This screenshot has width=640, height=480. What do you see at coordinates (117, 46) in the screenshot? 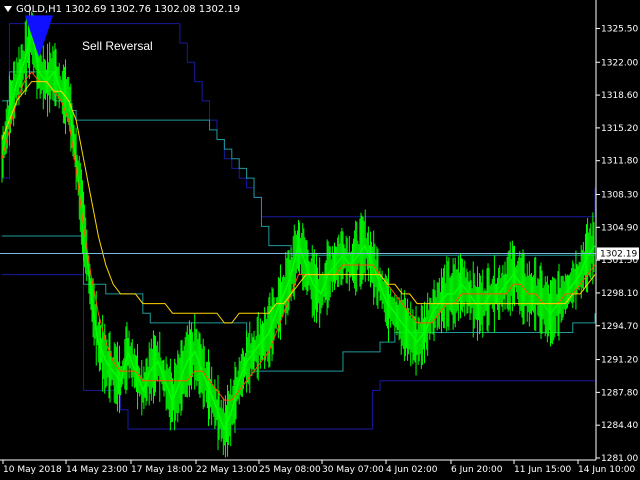
I see `sell-reversal-label: Sell Reversal` at bounding box center [117, 46].